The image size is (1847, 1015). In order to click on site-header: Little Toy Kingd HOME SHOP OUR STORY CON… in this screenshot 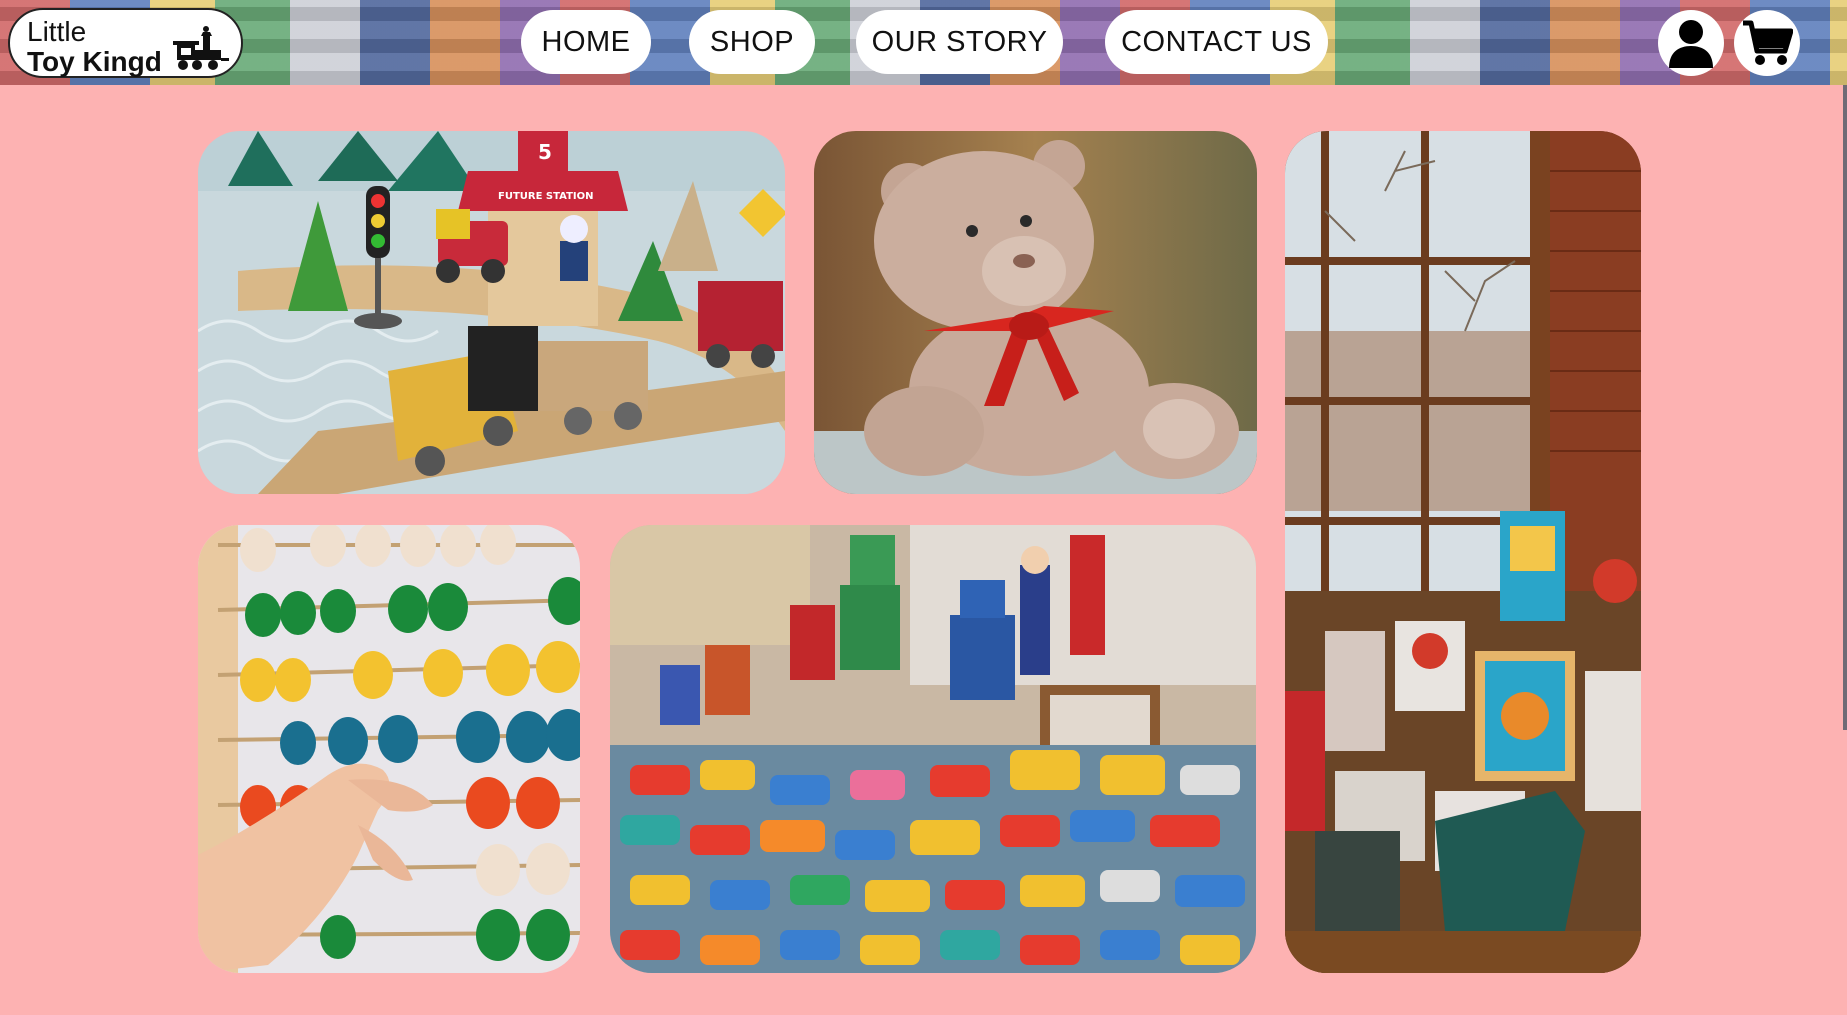, I will do `click(923, 42)`.